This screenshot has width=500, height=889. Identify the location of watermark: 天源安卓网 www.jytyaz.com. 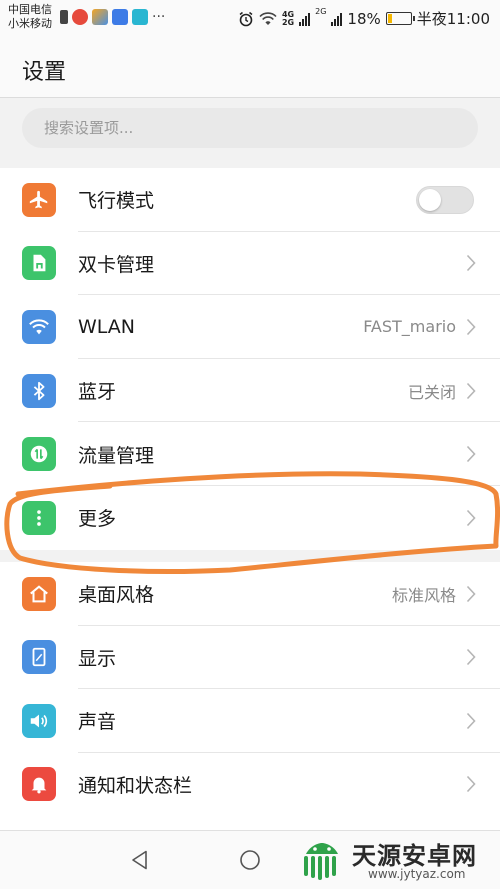
(396, 860).